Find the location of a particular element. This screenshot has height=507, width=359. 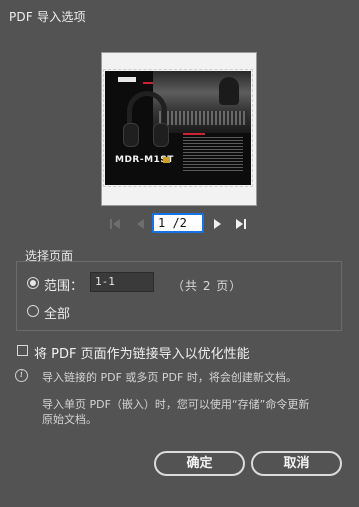

next-page-icon is located at coordinates (217, 224).